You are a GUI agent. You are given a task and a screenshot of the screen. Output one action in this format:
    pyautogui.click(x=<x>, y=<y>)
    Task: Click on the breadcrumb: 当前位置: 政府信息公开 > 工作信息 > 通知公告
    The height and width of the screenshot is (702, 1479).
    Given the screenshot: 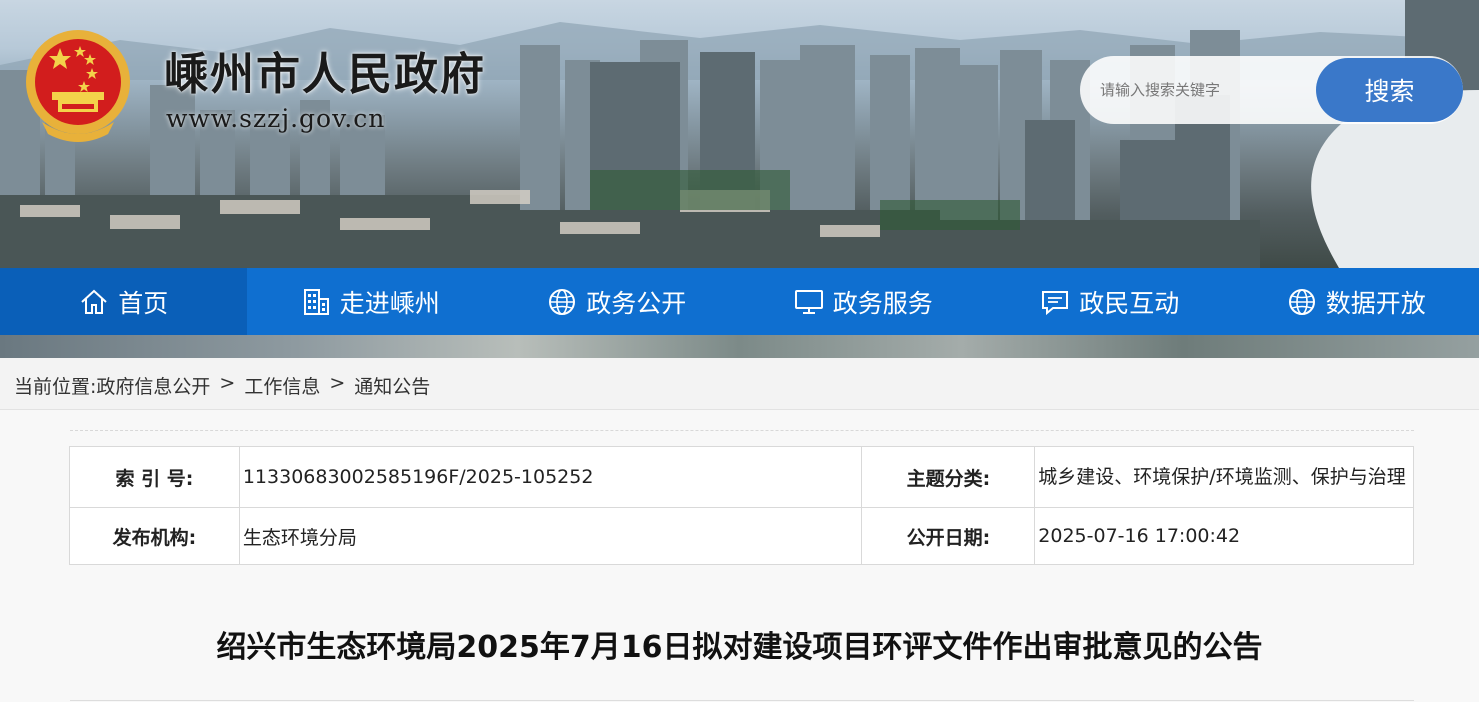 What is the action you would take?
    pyautogui.click(x=222, y=385)
    